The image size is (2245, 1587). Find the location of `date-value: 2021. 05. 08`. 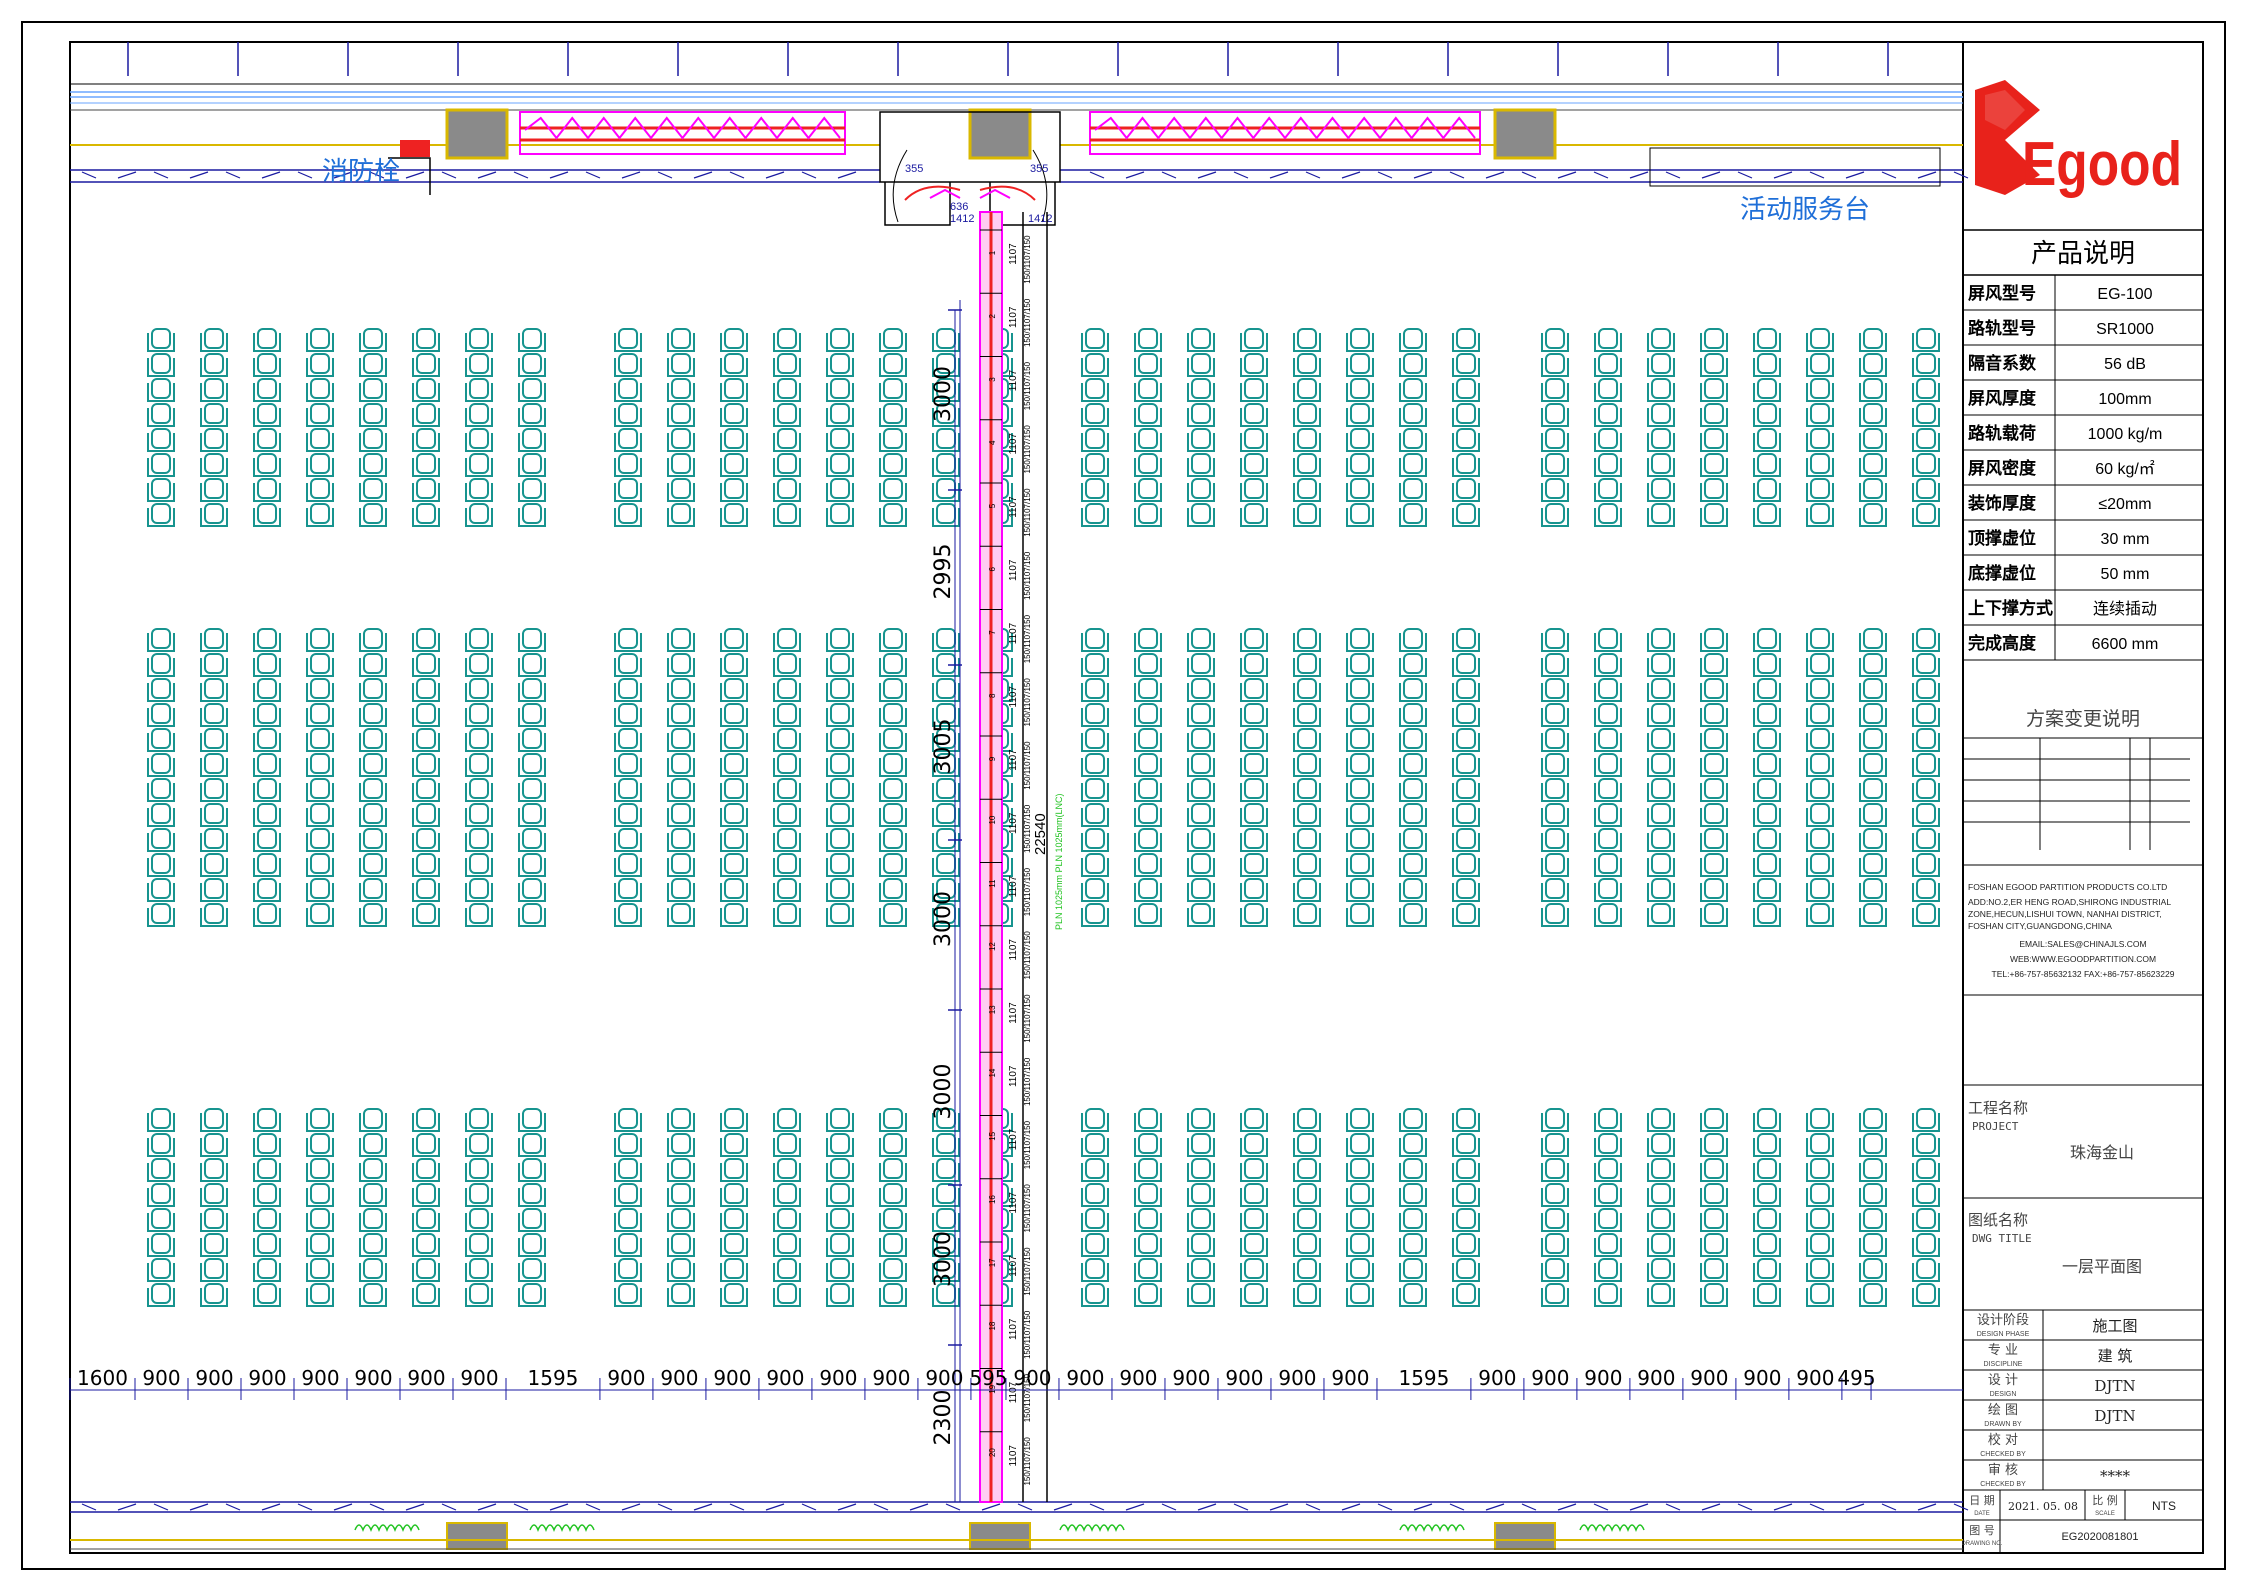

date-value: 2021. 05. 08 is located at coordinates (2043, 1506).